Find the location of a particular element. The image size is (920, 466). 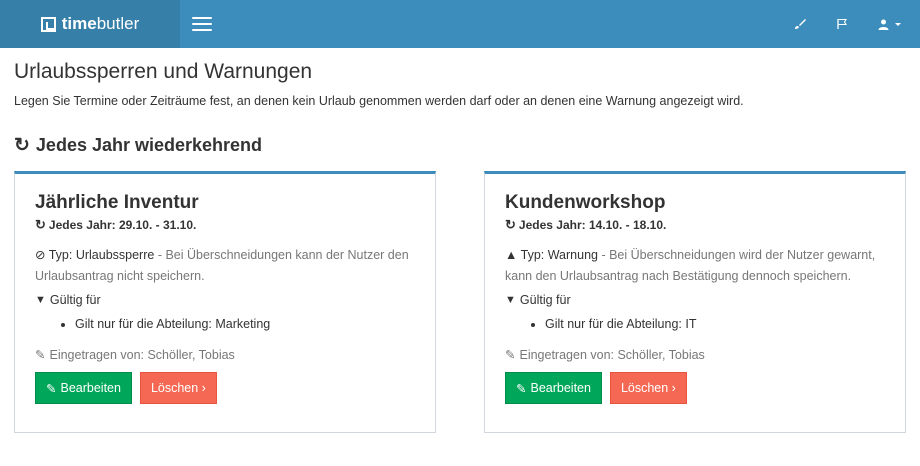

scope-list: Gilt nur für die Abteilung: IT is located at coordinates (715, 324).